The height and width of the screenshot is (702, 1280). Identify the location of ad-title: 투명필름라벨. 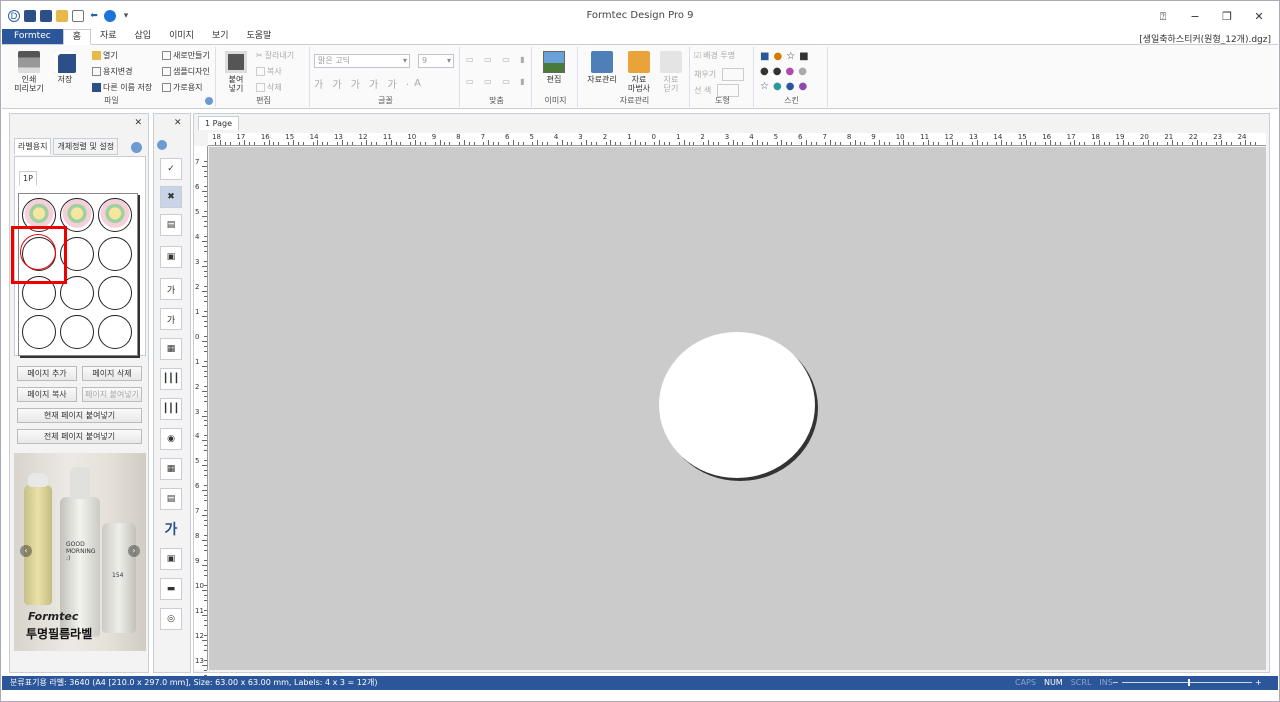
(59, 634).